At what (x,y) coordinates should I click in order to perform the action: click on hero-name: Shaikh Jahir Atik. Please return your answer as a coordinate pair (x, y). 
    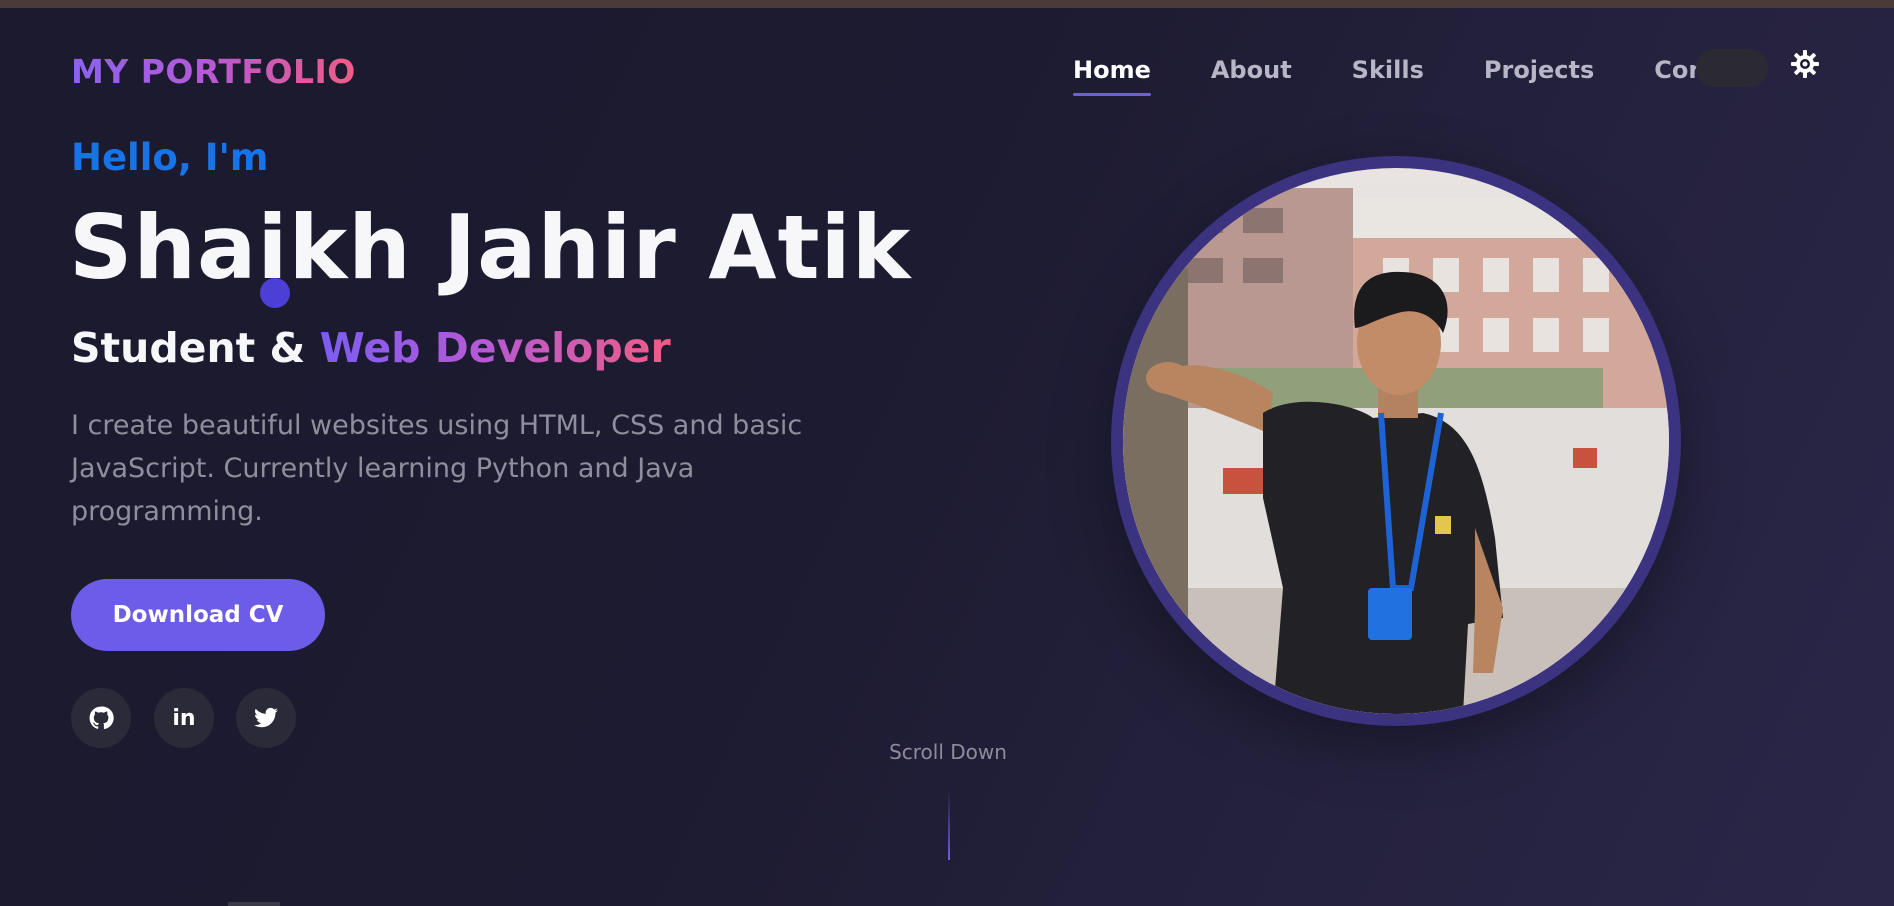
    Looking at the image, I should click on (490, 247).